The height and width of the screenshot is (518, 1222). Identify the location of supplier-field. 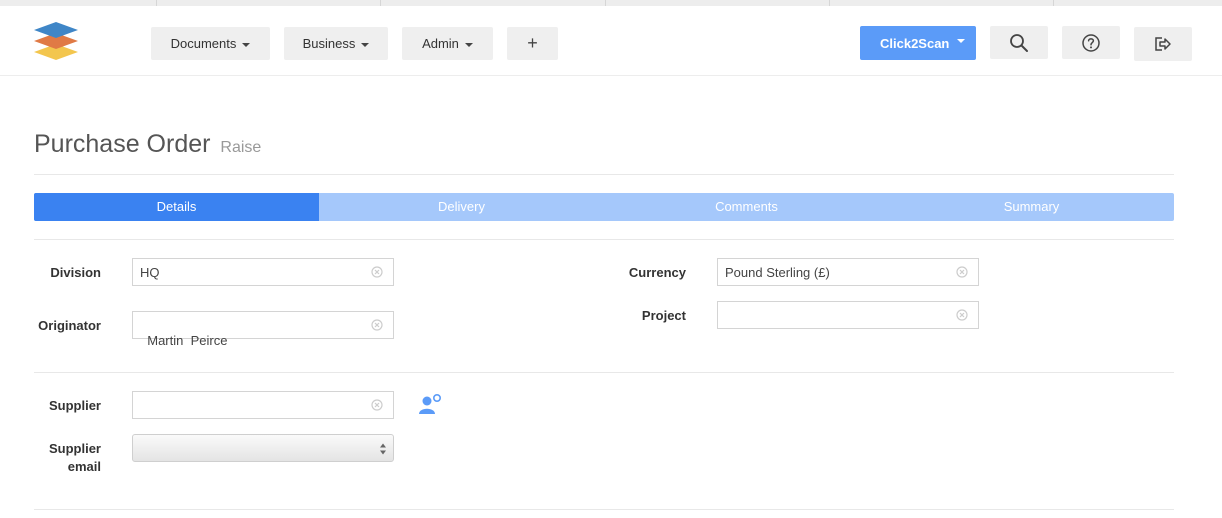
(263, 405).